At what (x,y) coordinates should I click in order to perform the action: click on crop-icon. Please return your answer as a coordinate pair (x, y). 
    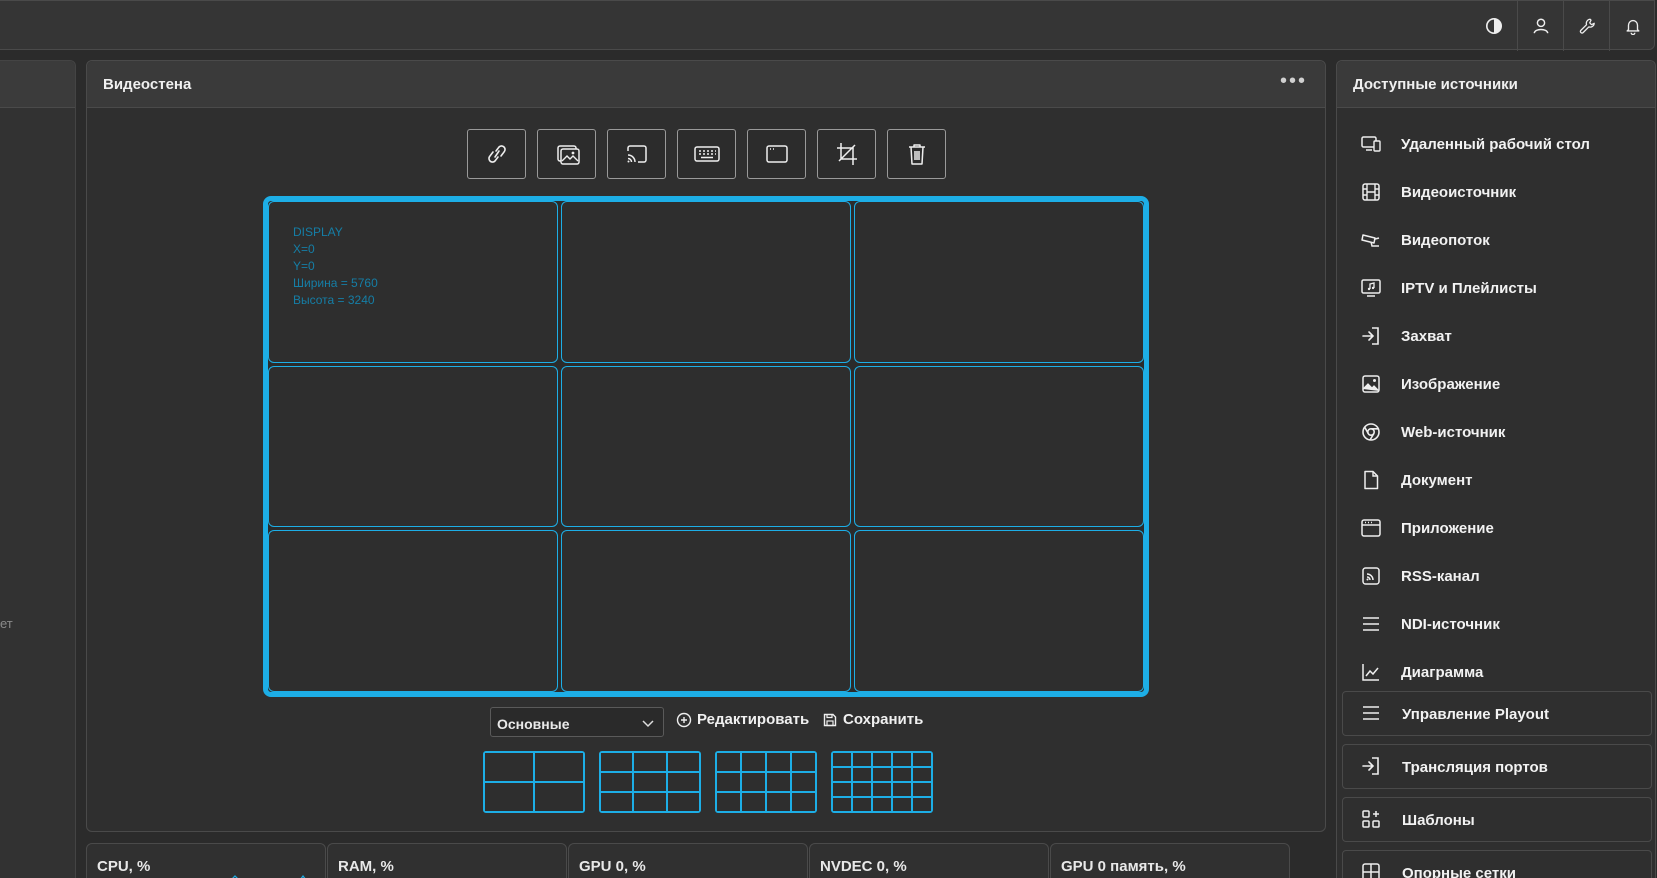
    Looking at the image, I should click on (846, 154).